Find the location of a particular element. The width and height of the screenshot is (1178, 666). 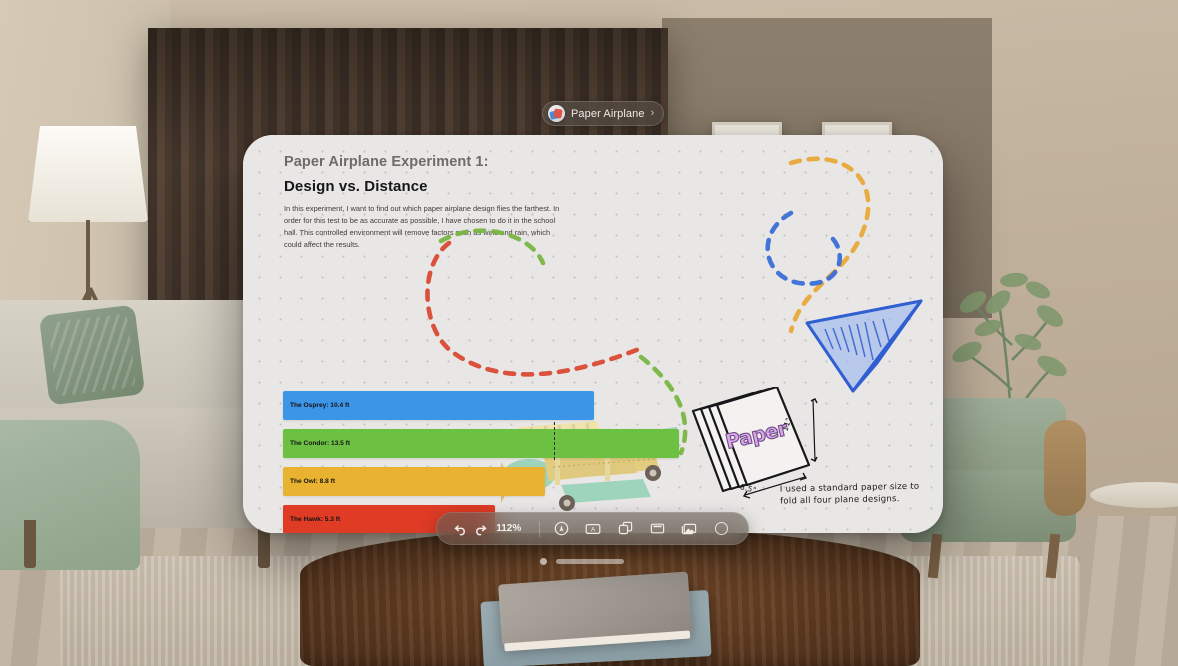

resize-dot-icon is located at coordinates (543, 561).